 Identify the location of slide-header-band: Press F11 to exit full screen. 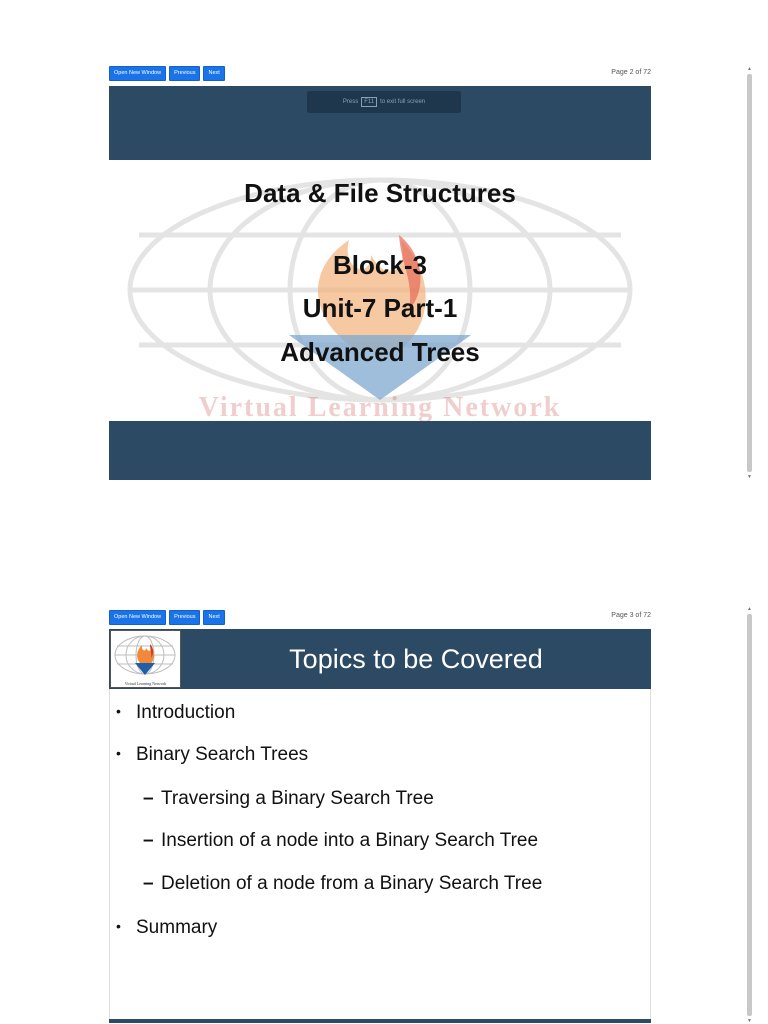
(380, 123).